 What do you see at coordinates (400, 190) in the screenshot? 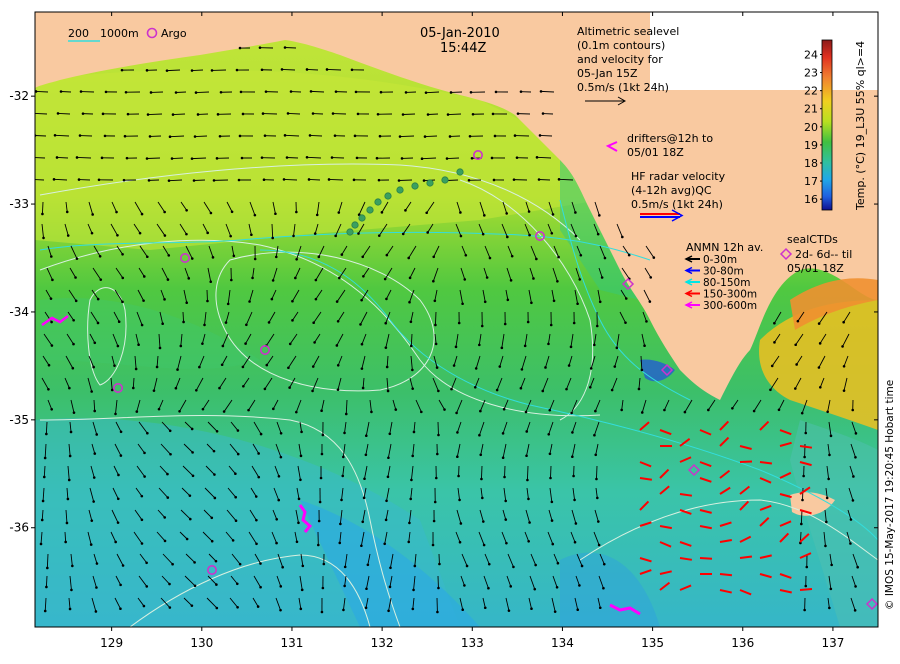
I see `drifter-position` at bounding box center [400, 190].